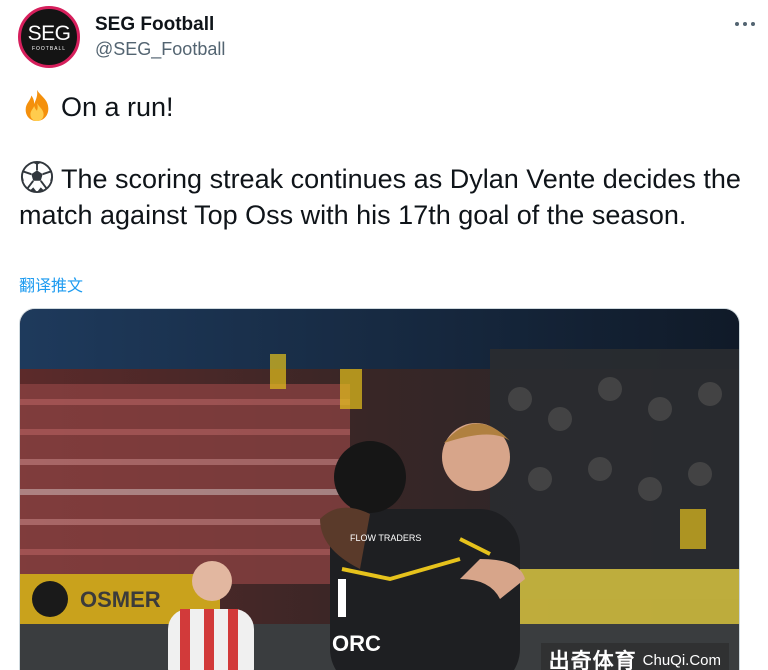 This screenshot has height=670, width=768. I want to click on avatar-logo-text: SEG, so click(49, 33).